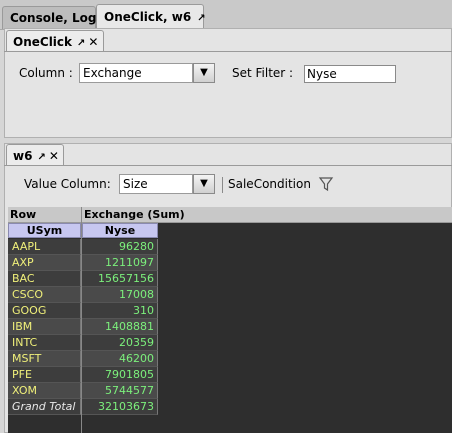 This screenshot has height=433, width=452. What do you see at coordinates (44, 407) in the screenshot?
I see `grand-total-label: Grand Total` at bounding box center [44, 407].